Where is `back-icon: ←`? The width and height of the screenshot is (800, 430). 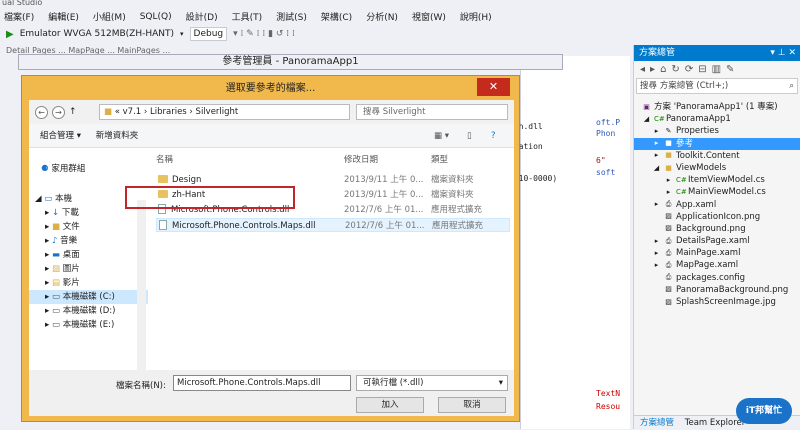
back-icon: ← is located at coordinates (41, 112).